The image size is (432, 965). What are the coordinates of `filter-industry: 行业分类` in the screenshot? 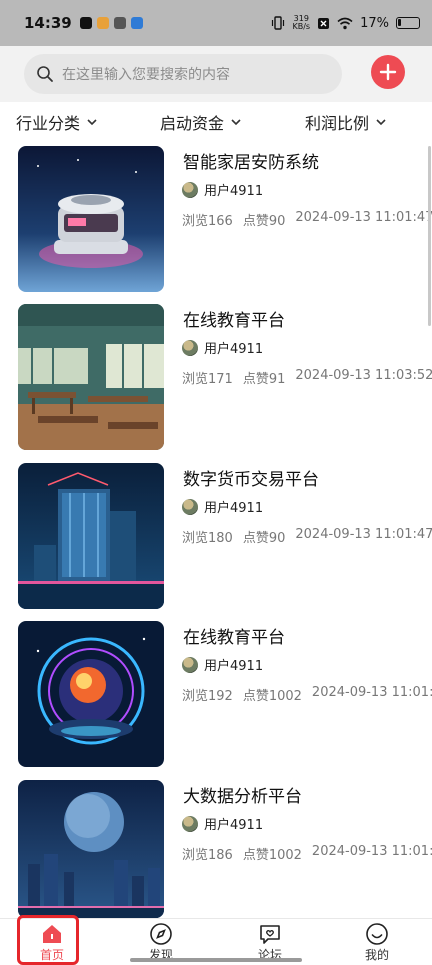 It's located at (57, 122).